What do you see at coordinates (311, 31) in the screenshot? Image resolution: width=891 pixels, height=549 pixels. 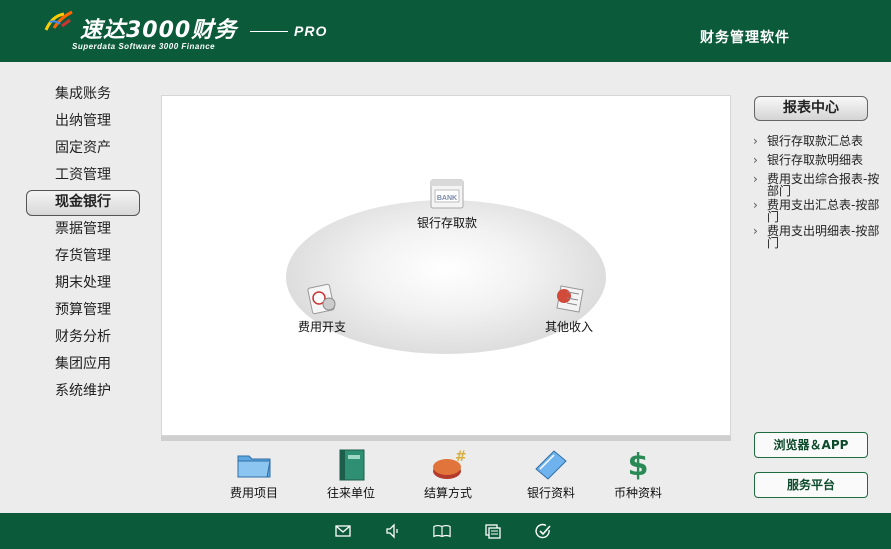 I see `edition-label: PRO` at bounding box center [311, 31].